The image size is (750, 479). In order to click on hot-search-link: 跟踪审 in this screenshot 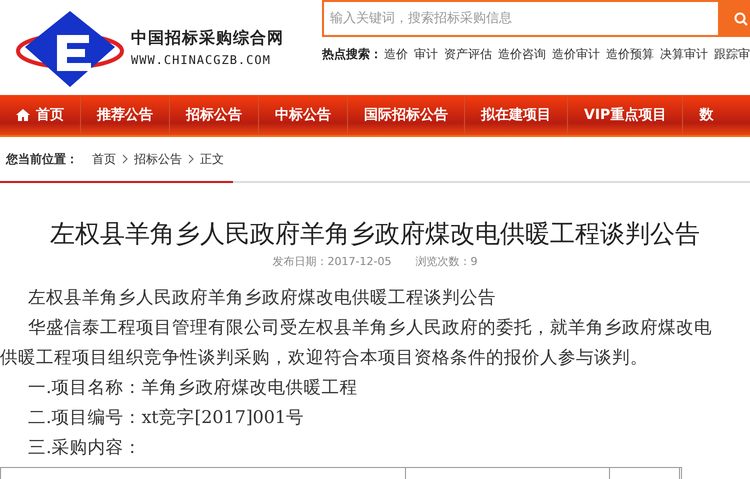, I will do `click(732, 54)`.